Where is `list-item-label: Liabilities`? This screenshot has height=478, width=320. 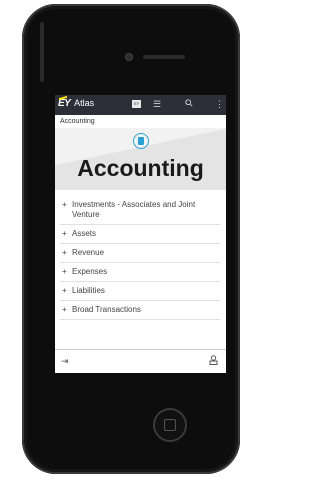 list-item-label: Liabilities is located at coordinates (88, 290).